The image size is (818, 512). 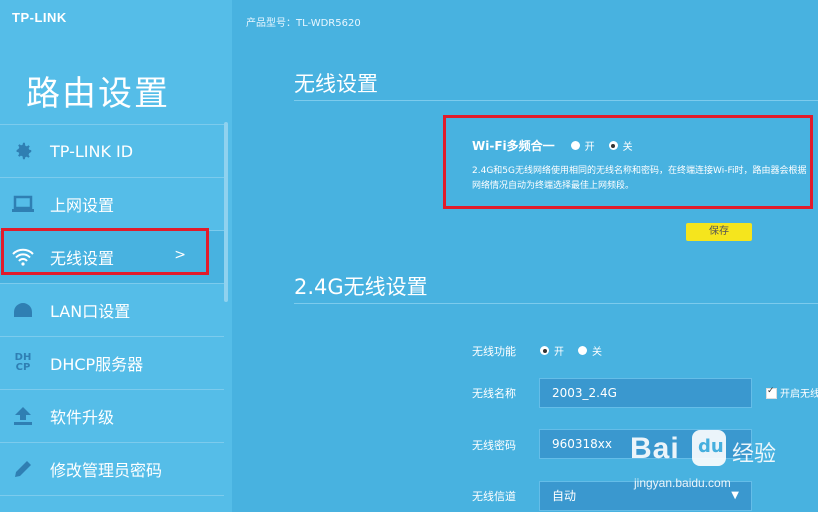 I want to click on highlight-box-wireless, so click(x=105, y=251).